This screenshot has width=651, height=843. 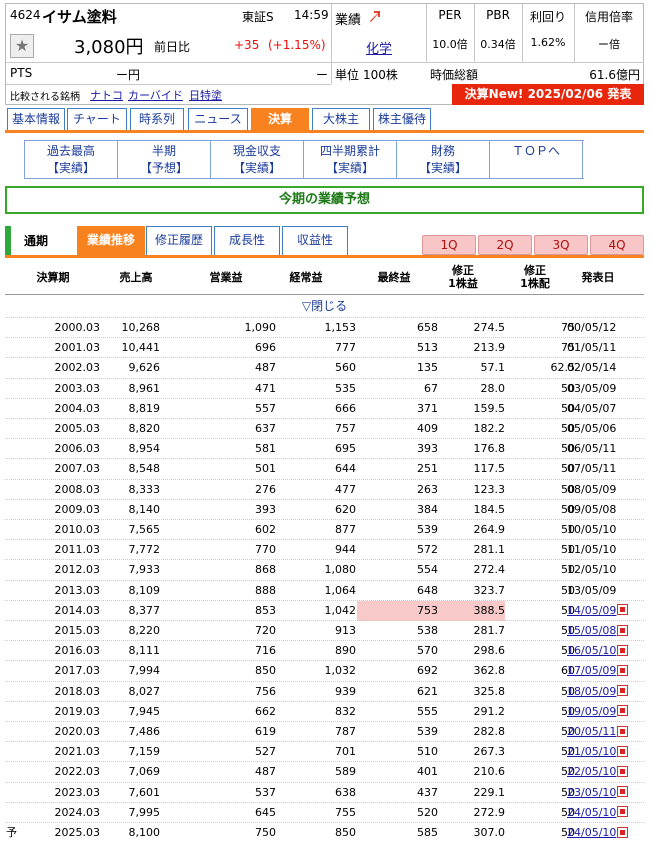 I want to click on kessan-new-banner: 決算New! 2025/02/06 発表, so click(x=548, y=94).